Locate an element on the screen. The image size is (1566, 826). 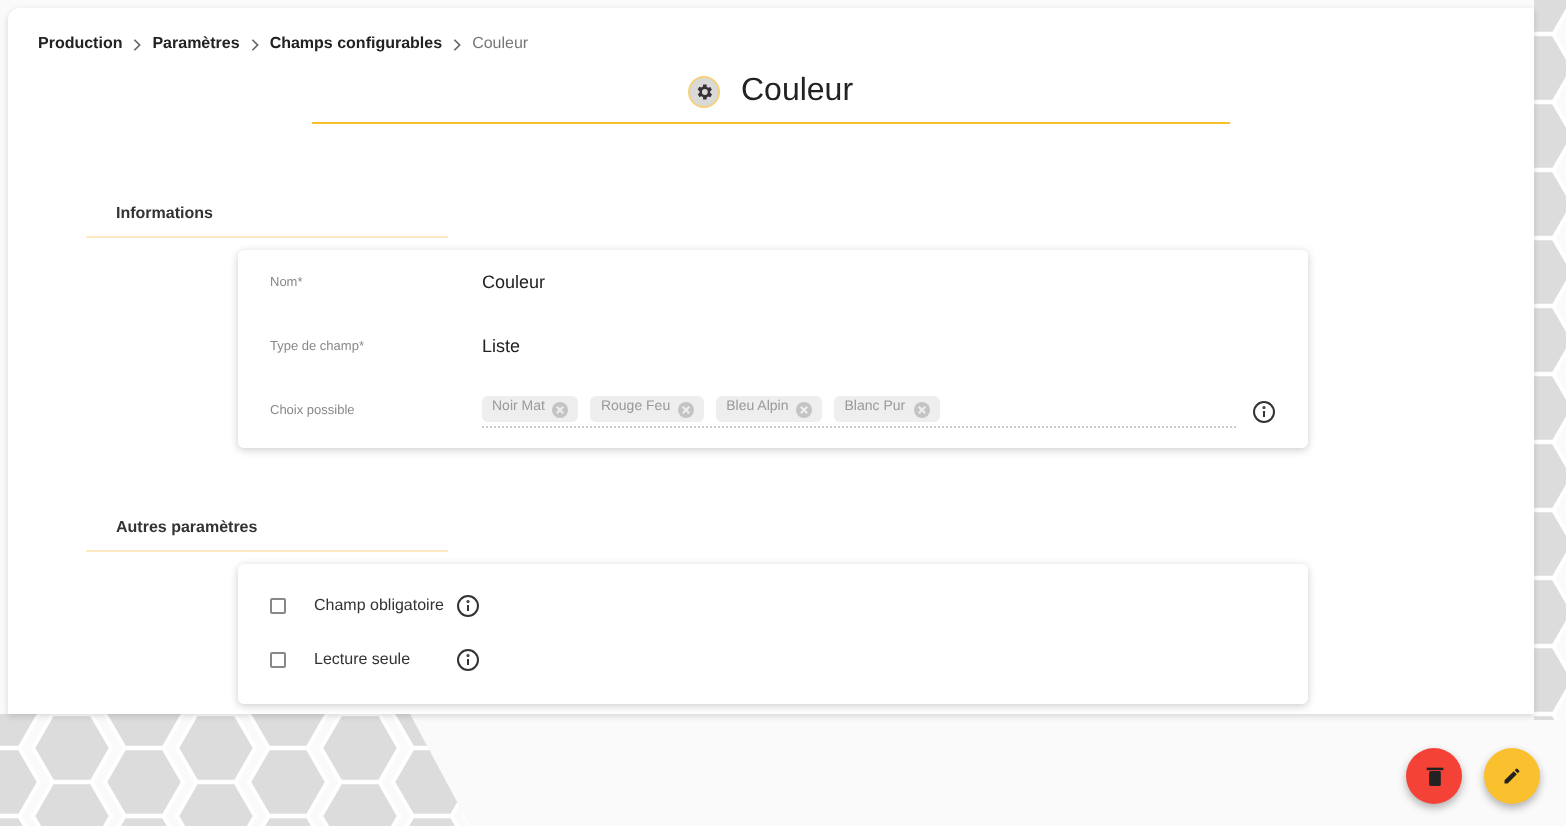
page-title: Couleur is located at coordinates (797, 92).